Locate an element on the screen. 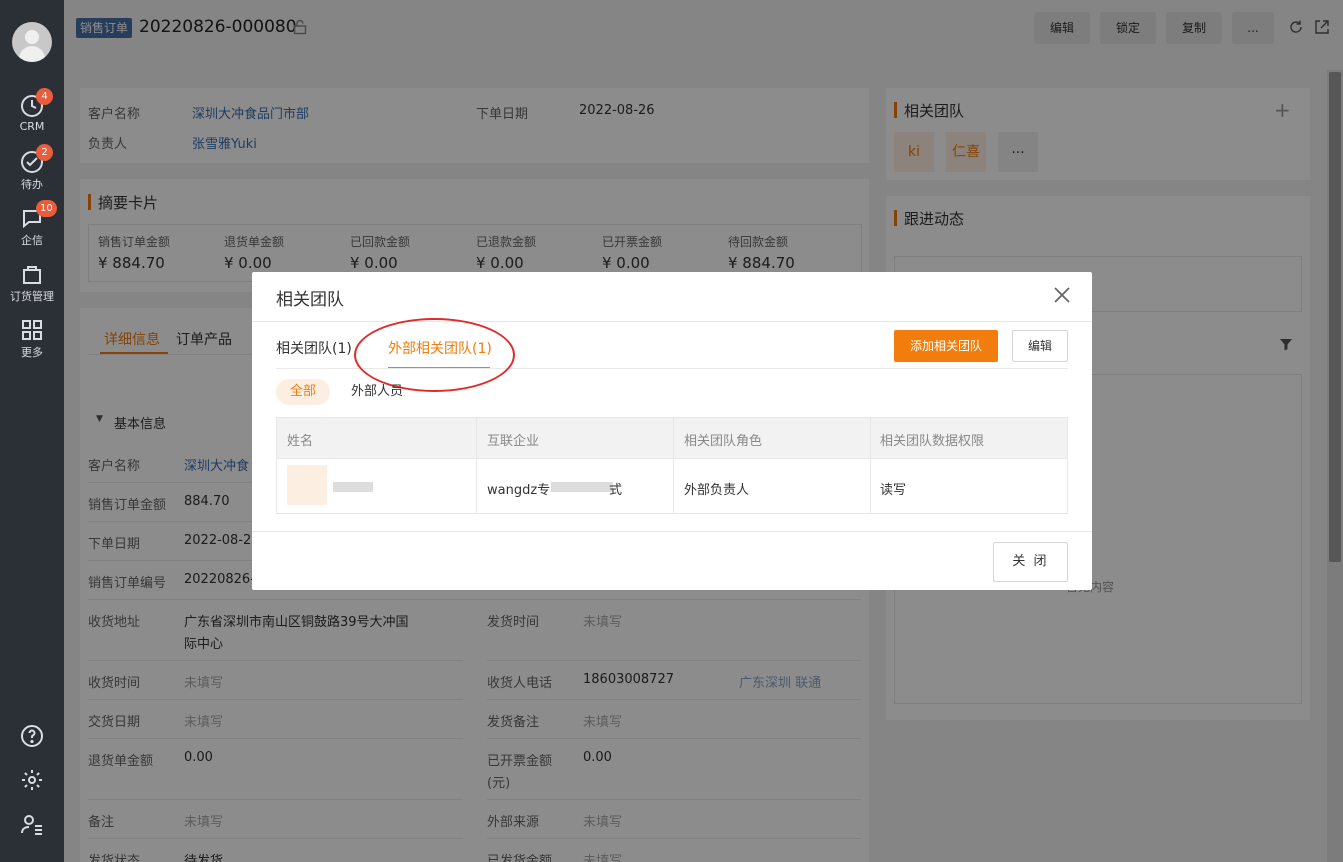  permission-cell: 读写 is located at coordinates (893, 490).